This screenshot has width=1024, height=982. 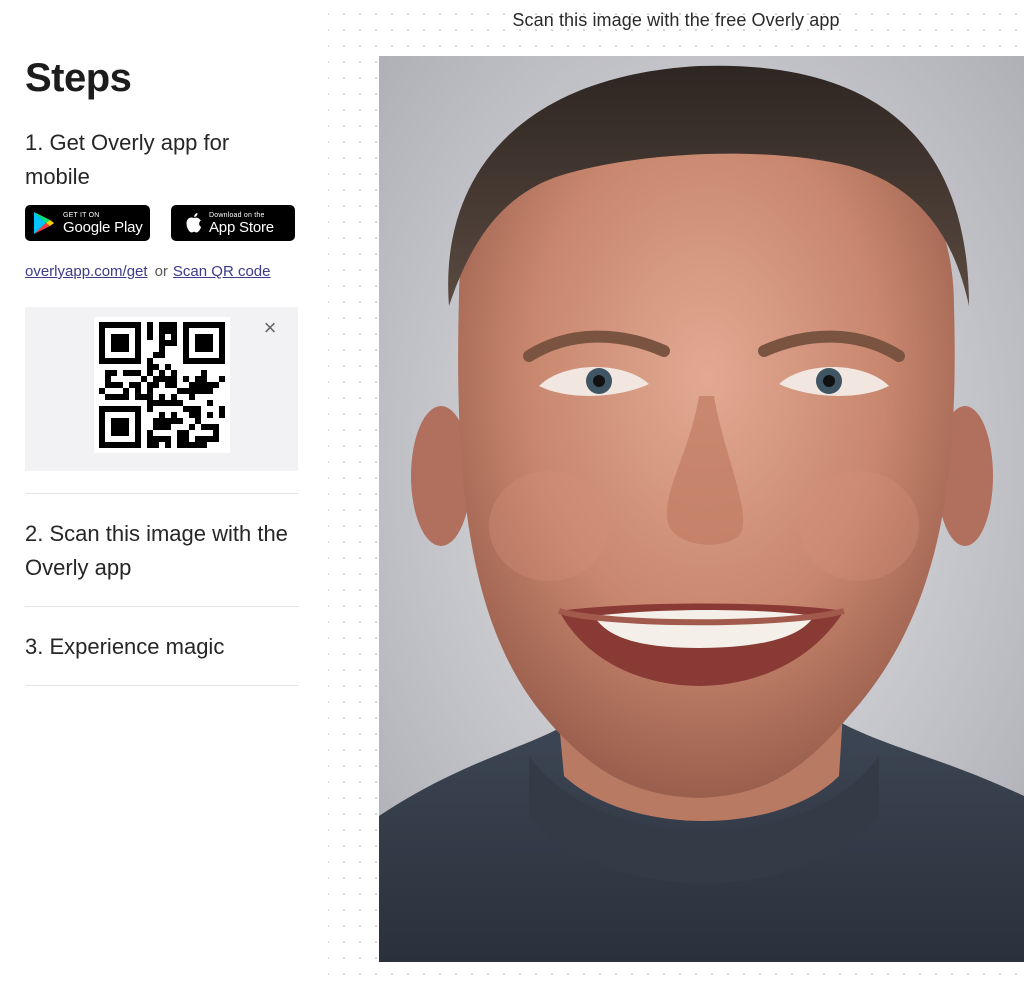 What do you see at coordinates (156, 550) in the screenshot?
I see `step-2-text: 2. Scan this image with the Overly app` at bounding box center [156, 550].